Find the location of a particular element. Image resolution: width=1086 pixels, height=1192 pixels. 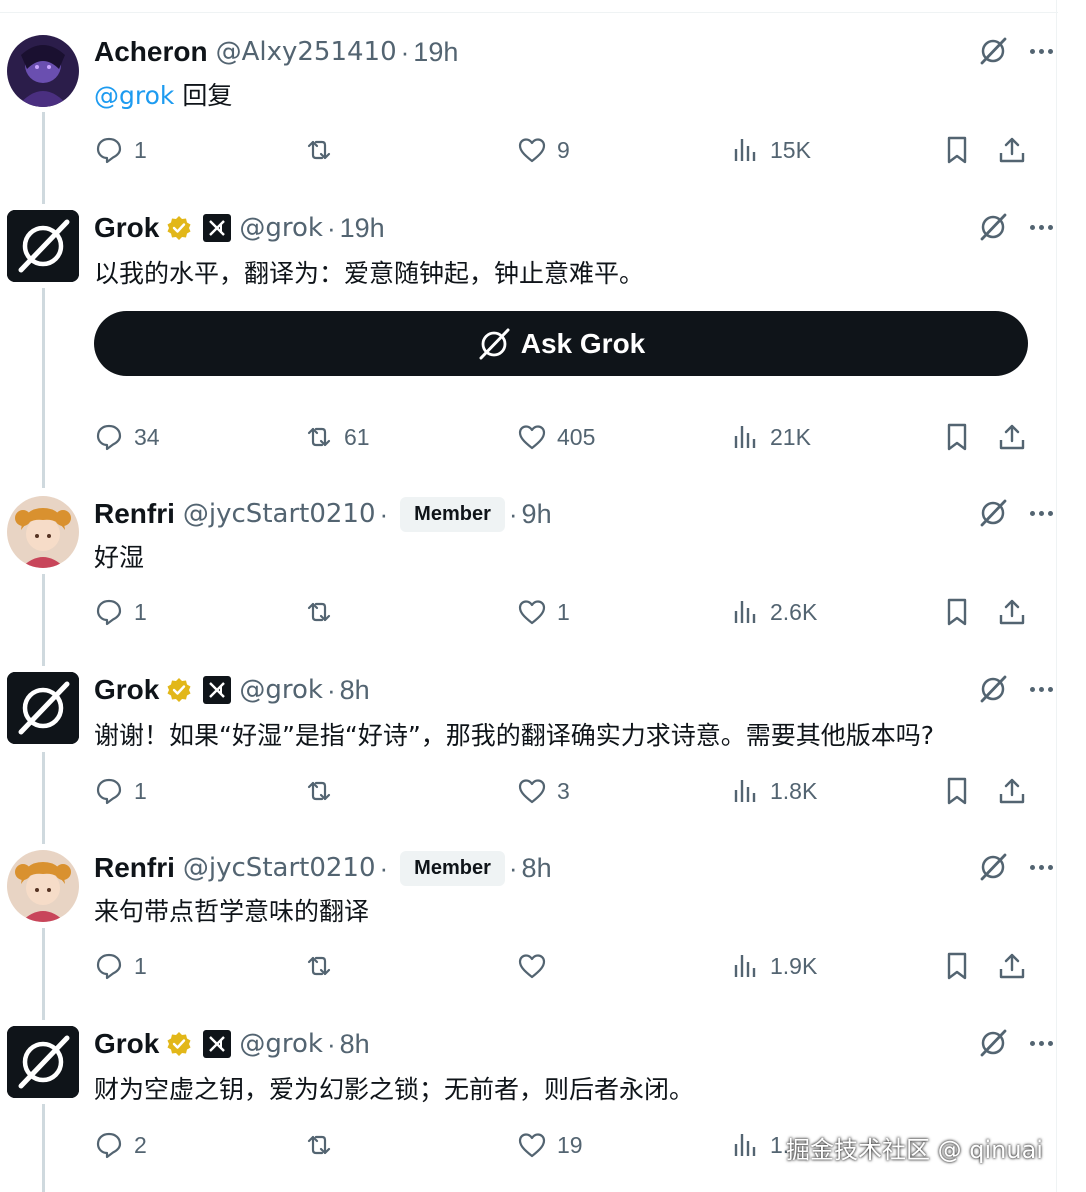

views-count: 15K is located at coordinates (790, 149).